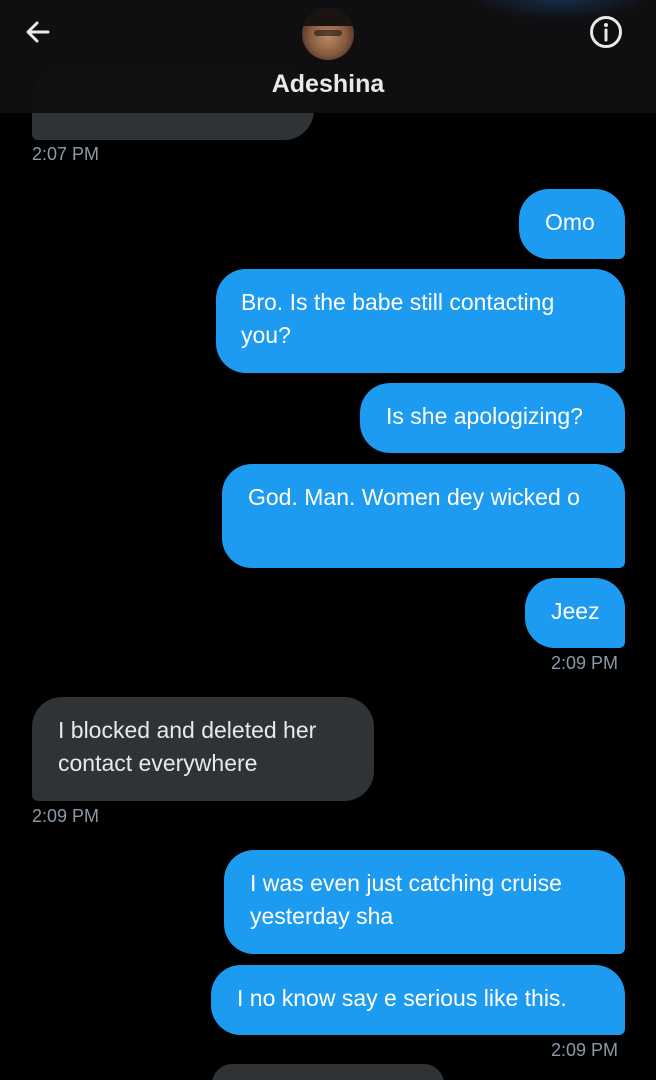 The width and height of the screenshot is (656, 1080). I want to click on message-bubble-outgoing: Omo, so click(572, 224).